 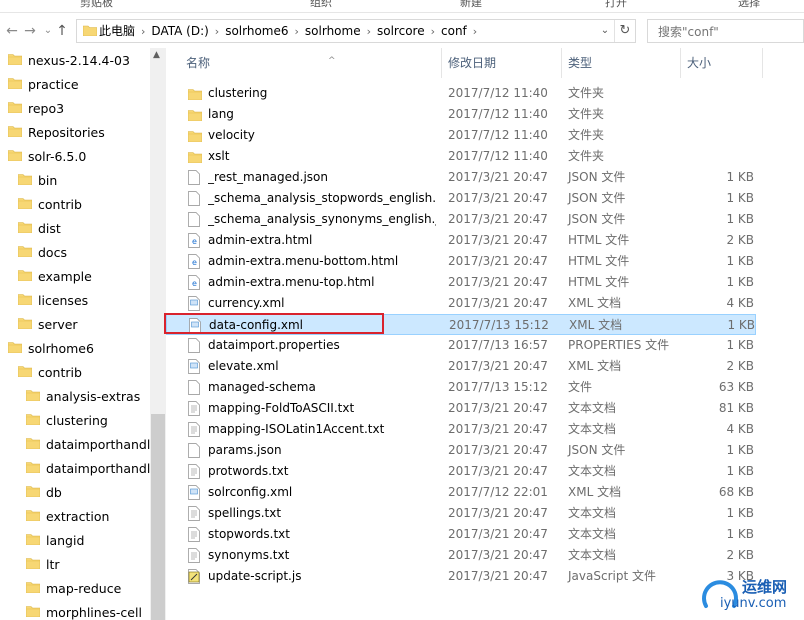 What do you see at coordinates (73, 589) in the screenshot?
I see `tree-item: map-reduce` at bounding box center [73, 589].